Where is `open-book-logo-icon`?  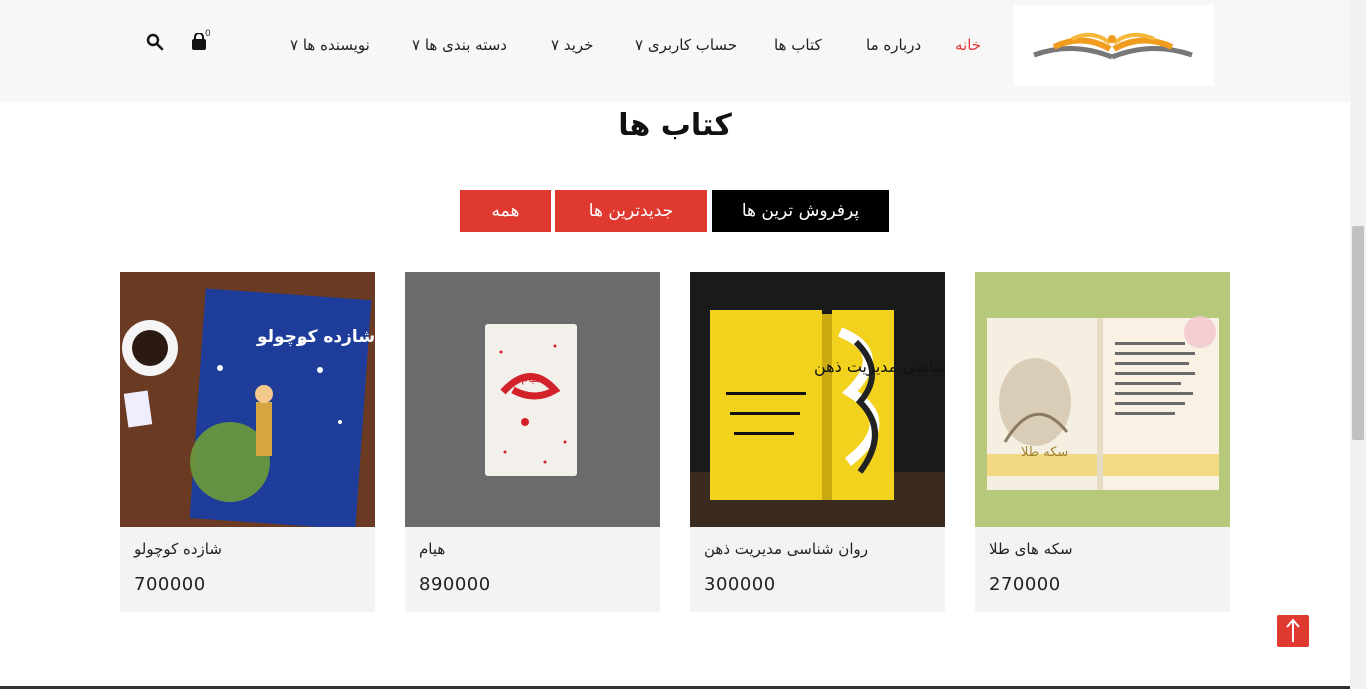
open-book-logo-icon is located at coordinates (1113, 46).